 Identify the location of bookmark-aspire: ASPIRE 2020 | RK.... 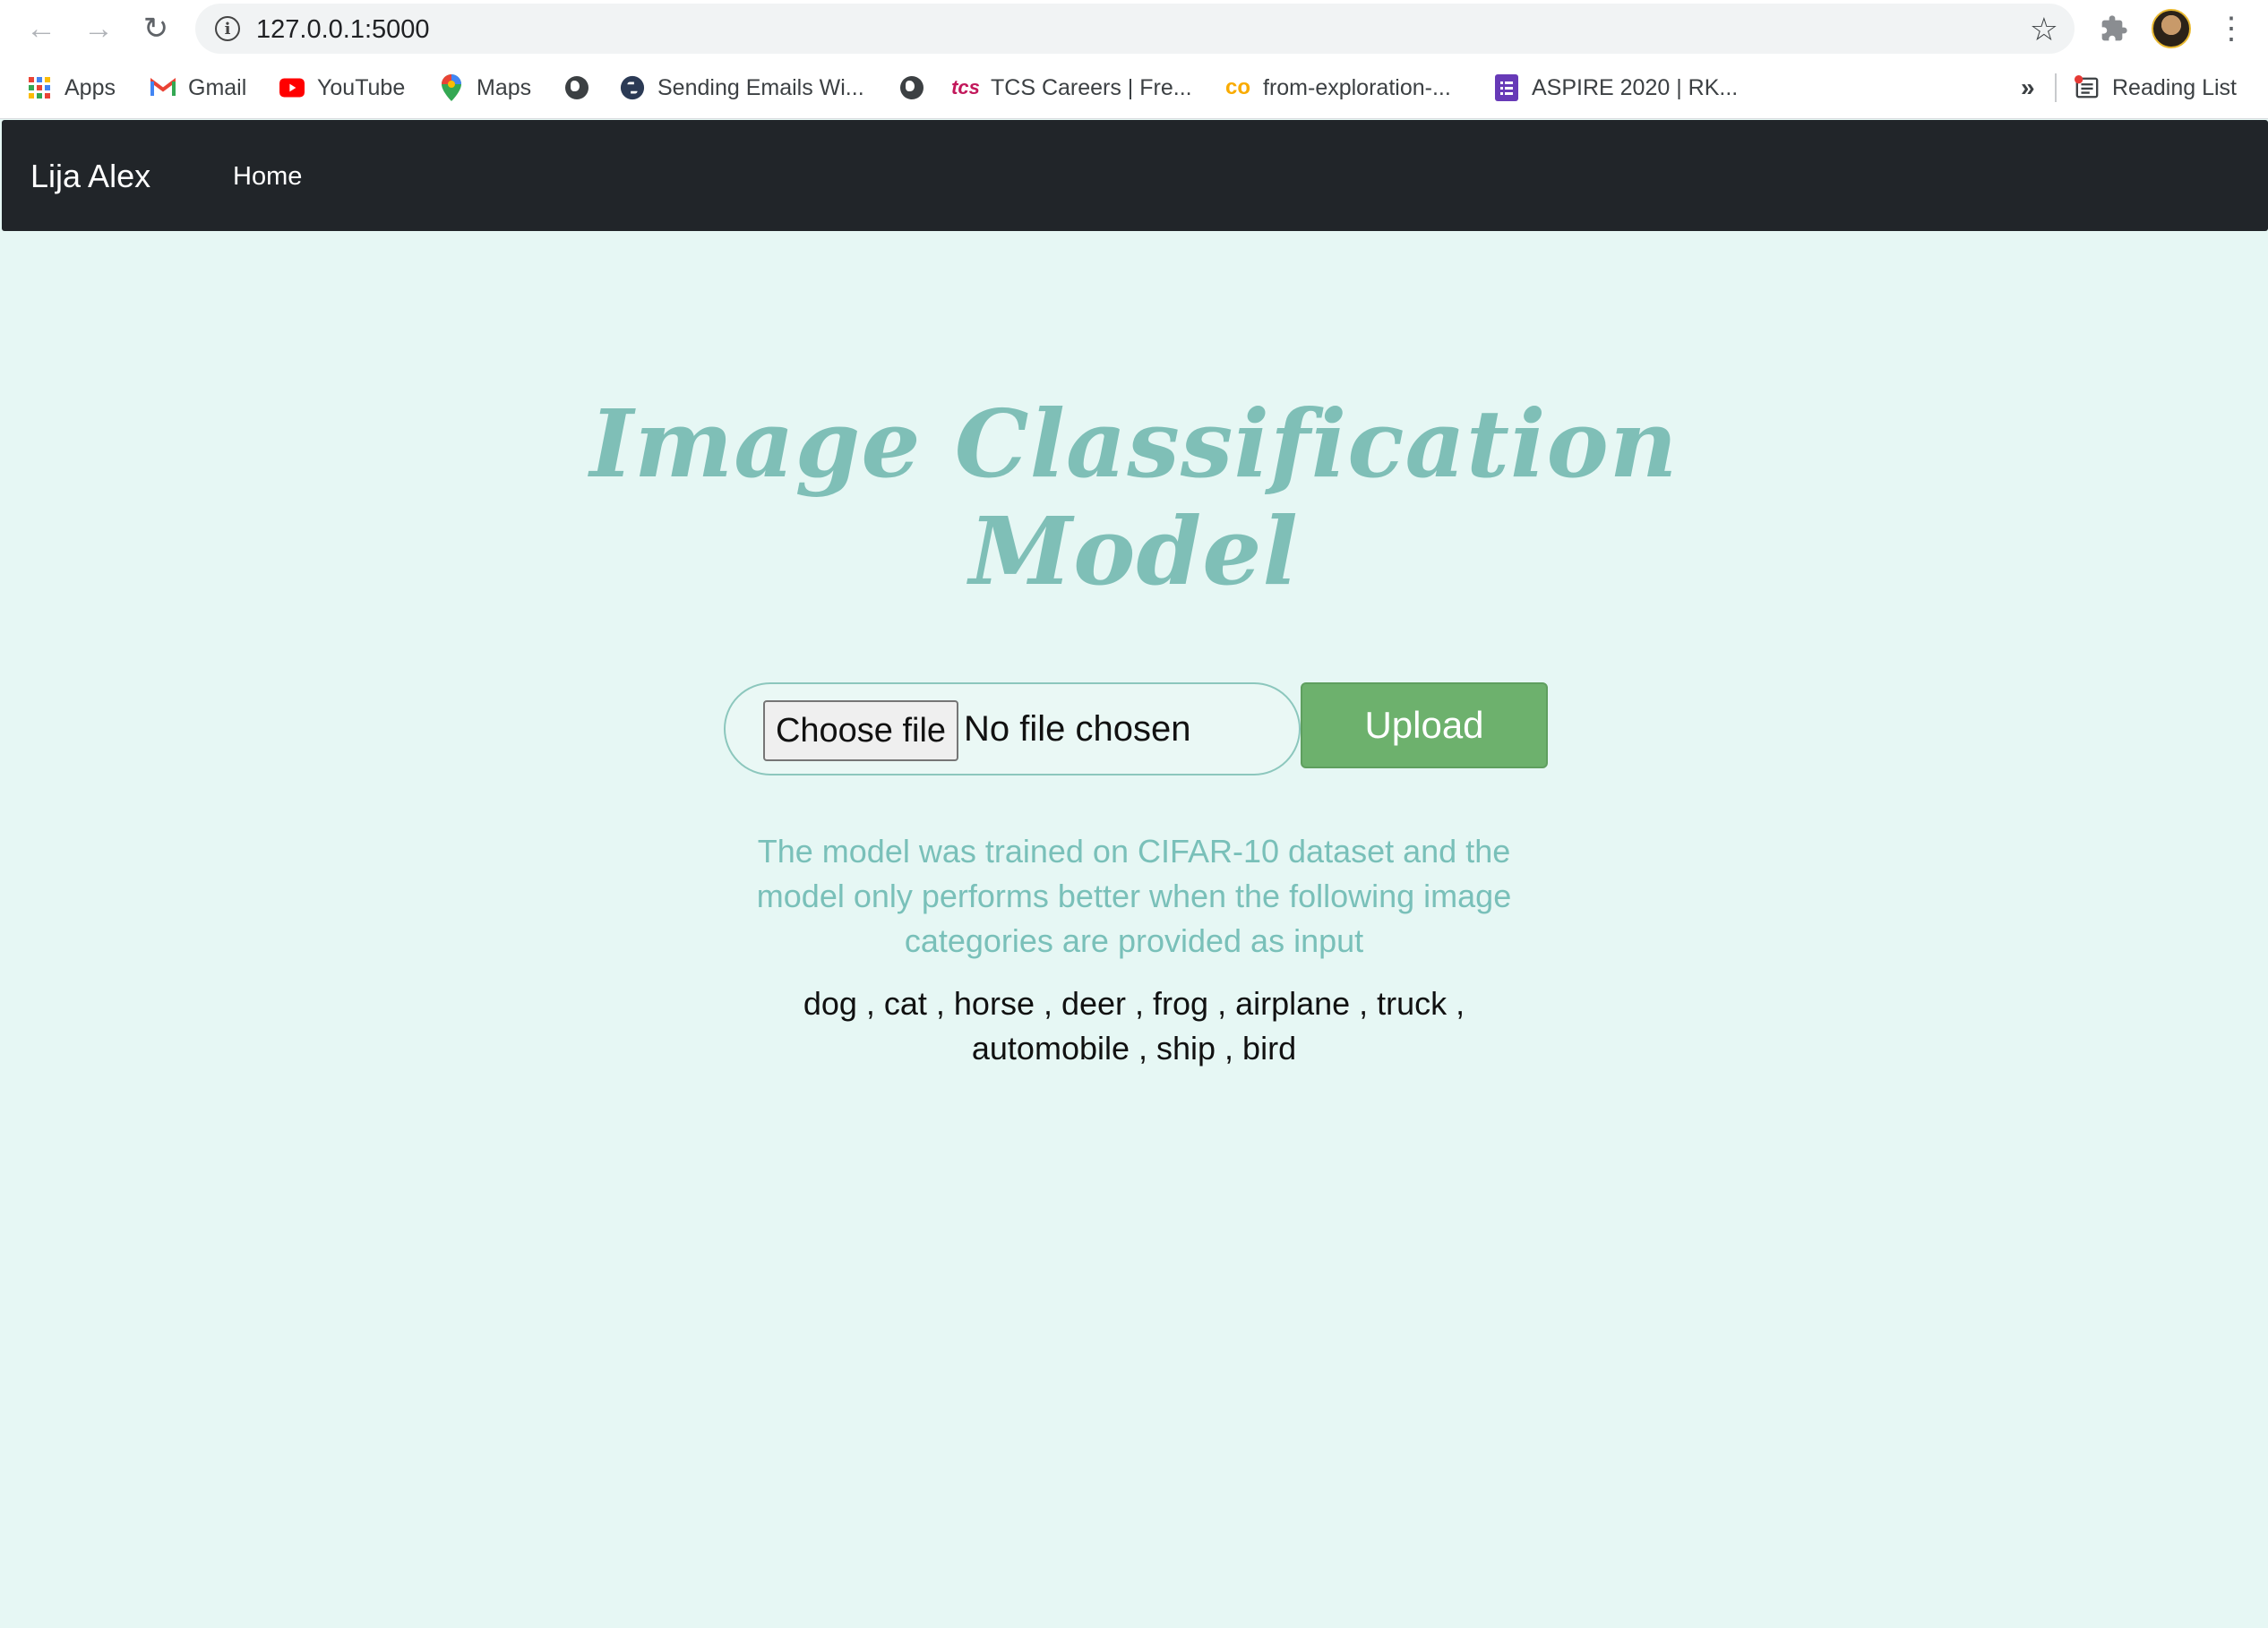
(1616, 88).